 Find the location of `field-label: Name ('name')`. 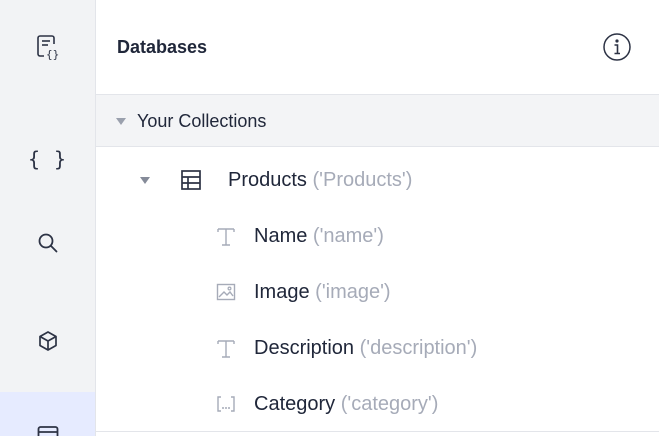

field-label: Name ('name') is located at coordinates (319, 236).